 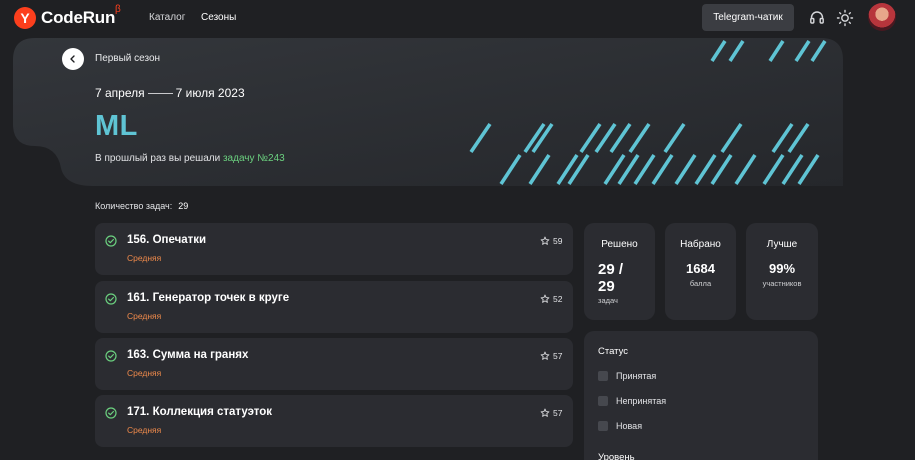 What do you see at coordinates (166, 240) in the screenshot?
I see `task-title: 156. Опечатки` at bounding box center [166, 240].